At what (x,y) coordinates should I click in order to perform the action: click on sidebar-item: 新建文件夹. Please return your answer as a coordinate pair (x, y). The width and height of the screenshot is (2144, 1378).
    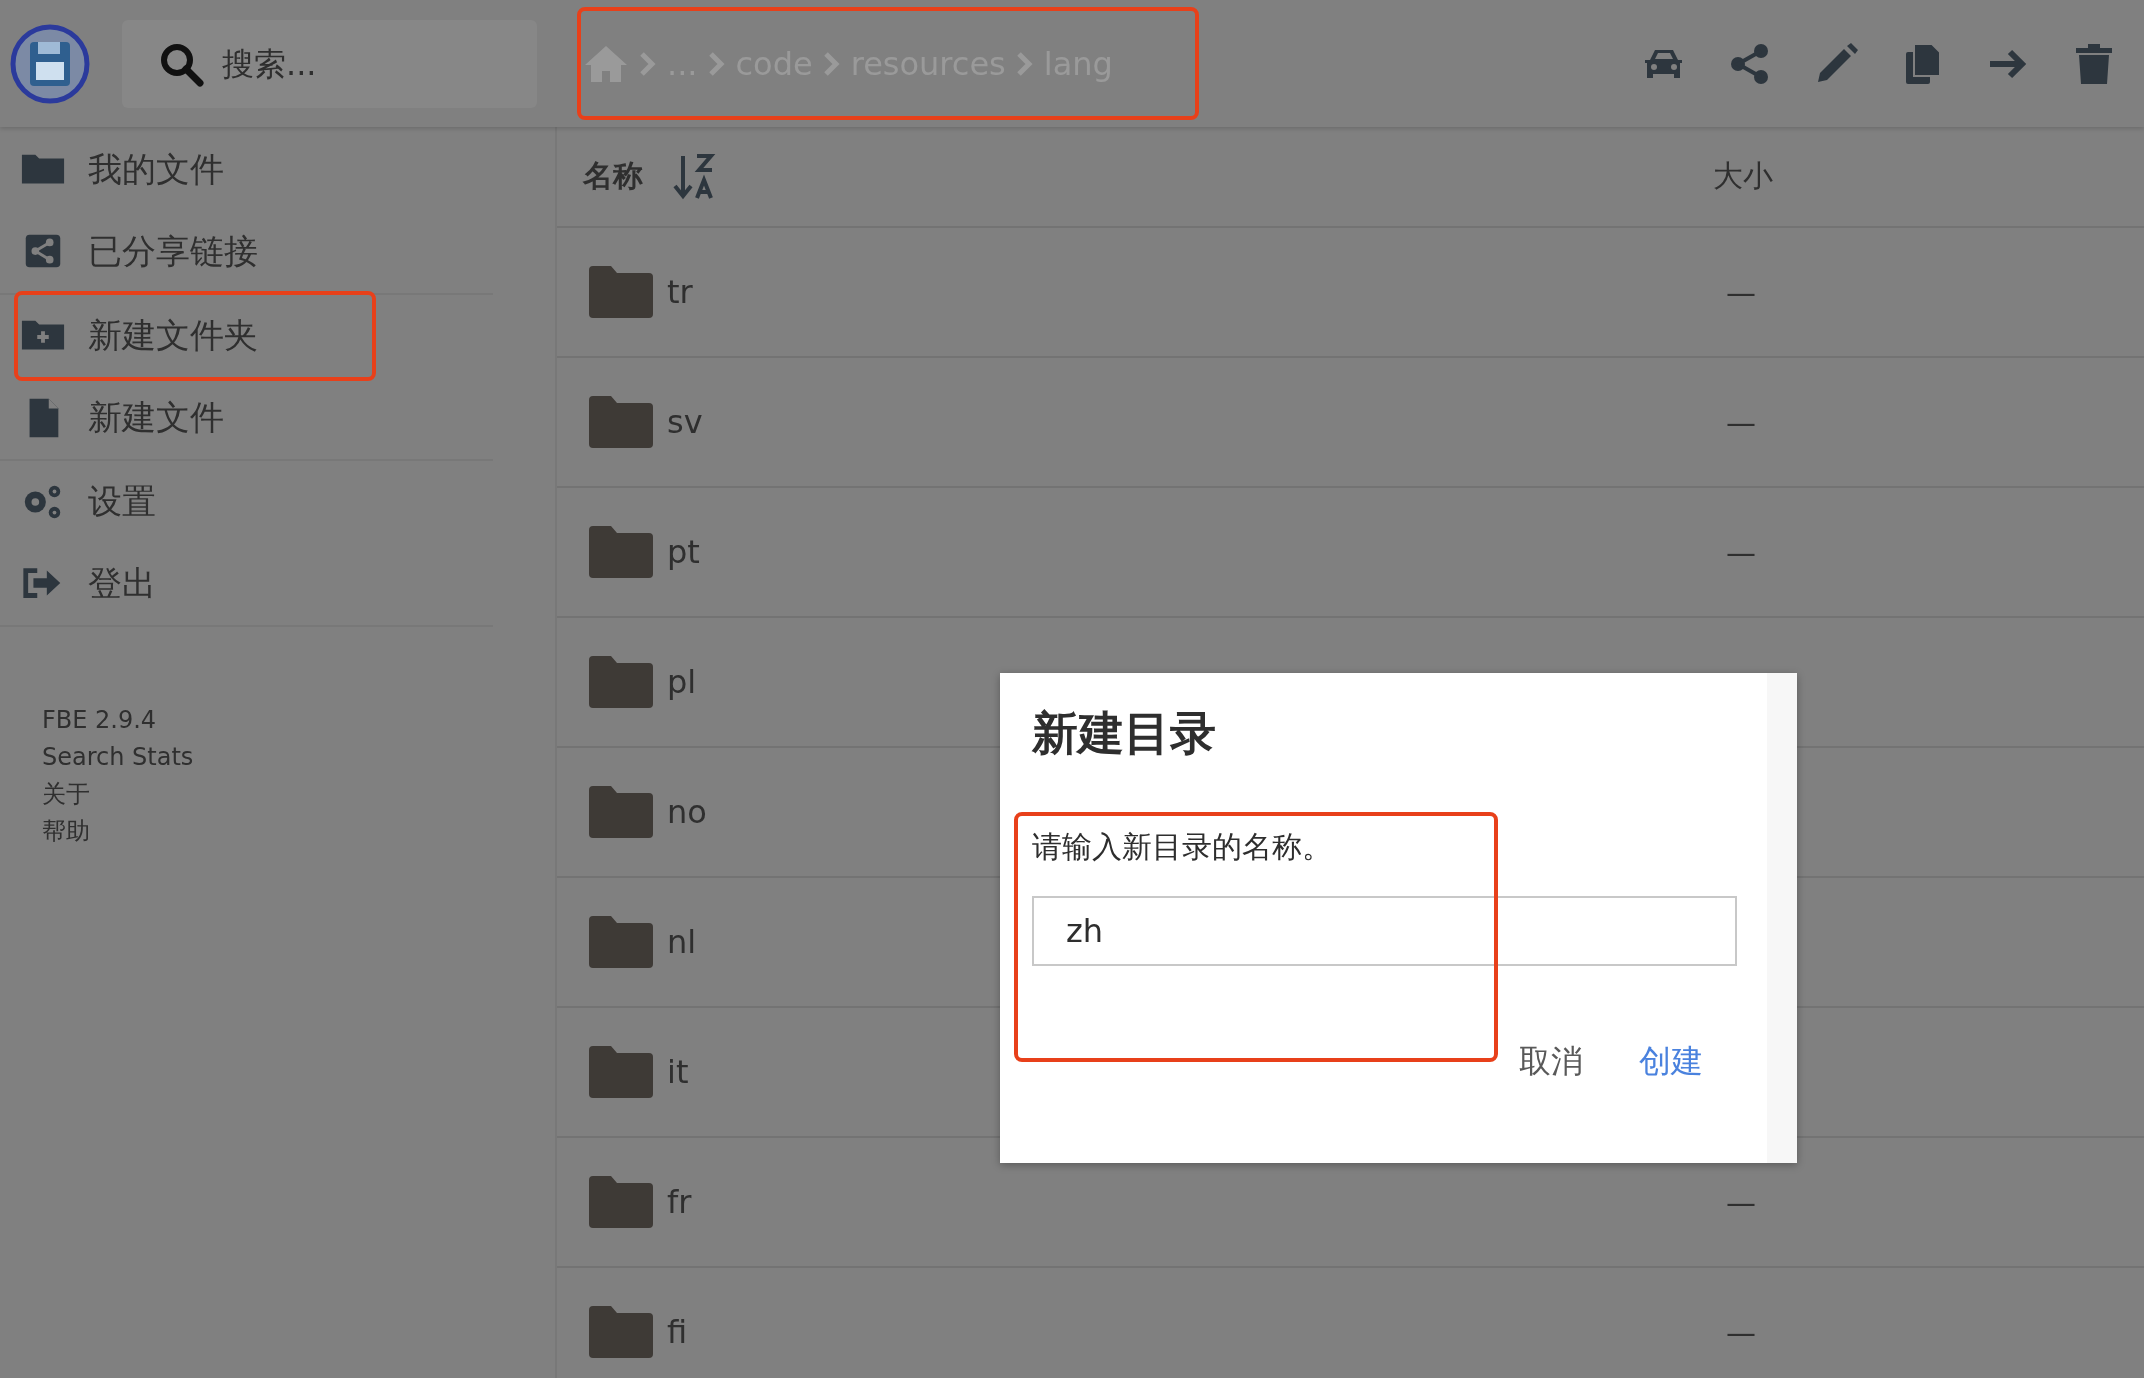
    Looking at the image, I should click on (246, 336).